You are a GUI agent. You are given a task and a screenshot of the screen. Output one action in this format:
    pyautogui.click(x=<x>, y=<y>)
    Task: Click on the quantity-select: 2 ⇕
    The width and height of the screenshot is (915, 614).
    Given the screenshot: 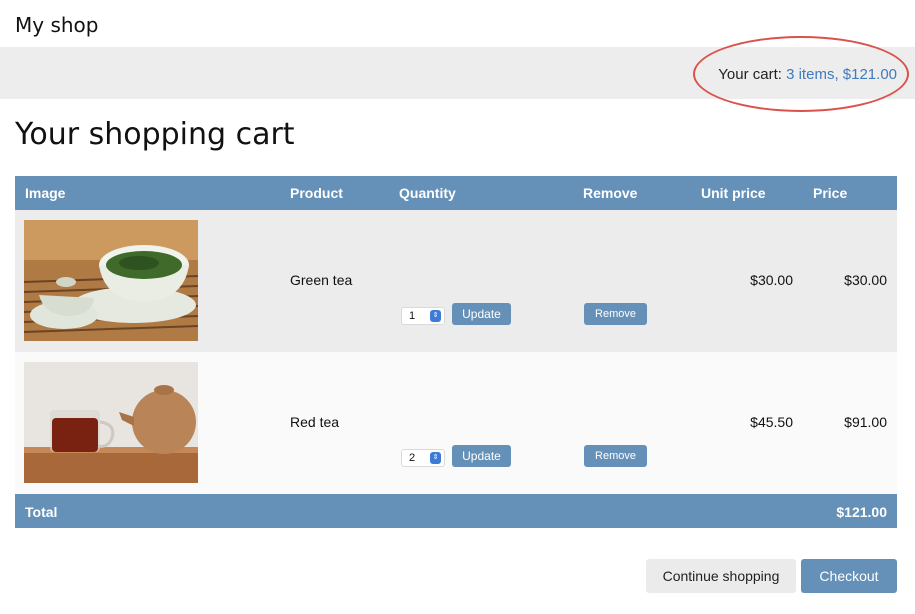 What is the action you would take?
    pyautogui.click(x=423, y=458)
    